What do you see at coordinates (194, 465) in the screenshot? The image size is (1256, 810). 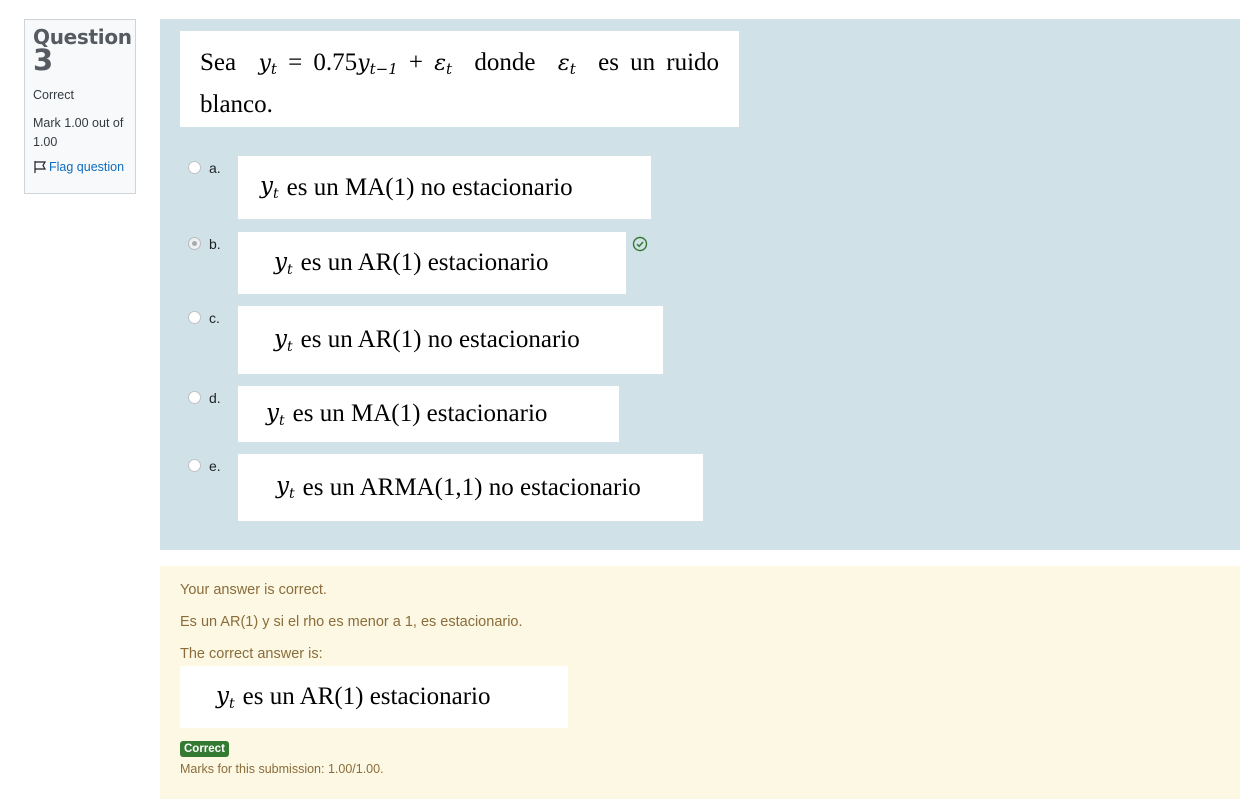 I see `option-e-radio` at bounding box center [194, 465].